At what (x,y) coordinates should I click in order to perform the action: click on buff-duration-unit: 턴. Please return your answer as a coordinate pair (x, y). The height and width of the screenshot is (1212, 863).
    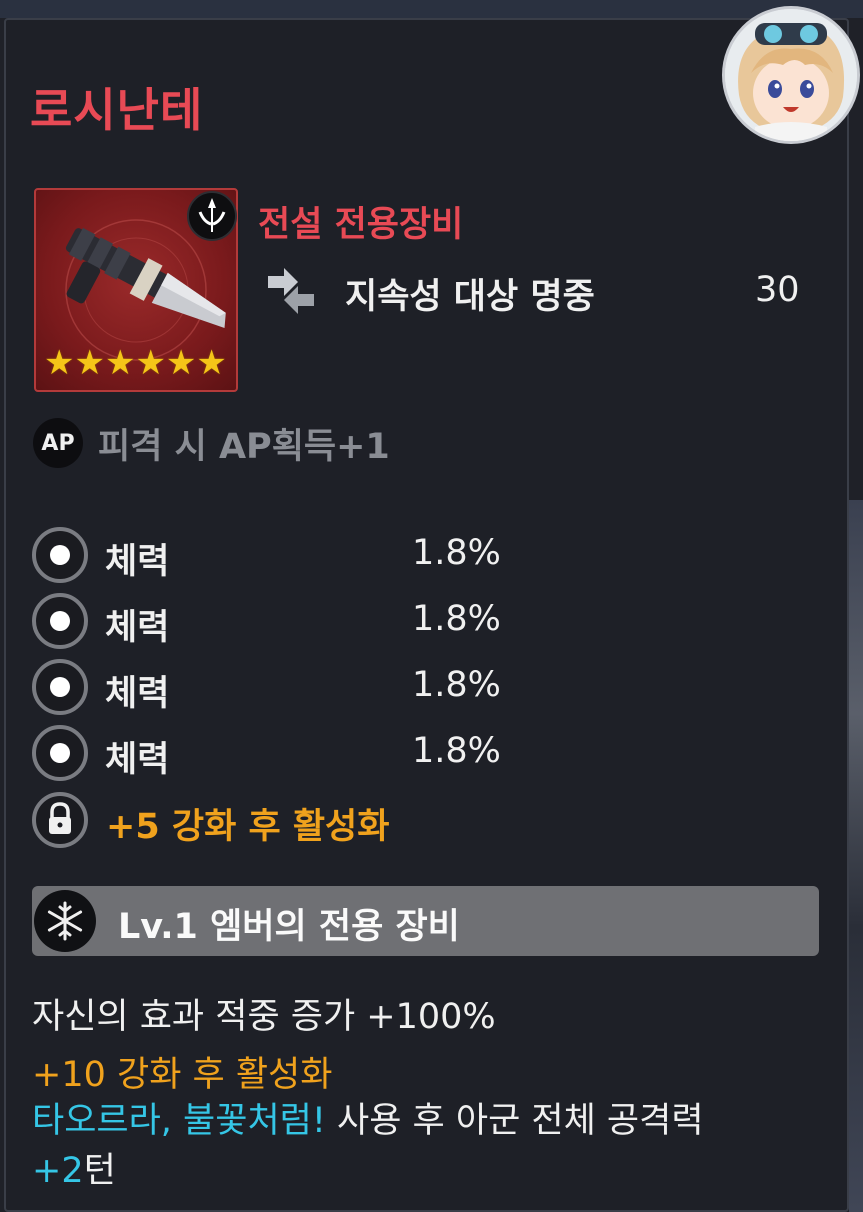
    Looking at the image, I should click on (99, 1171).